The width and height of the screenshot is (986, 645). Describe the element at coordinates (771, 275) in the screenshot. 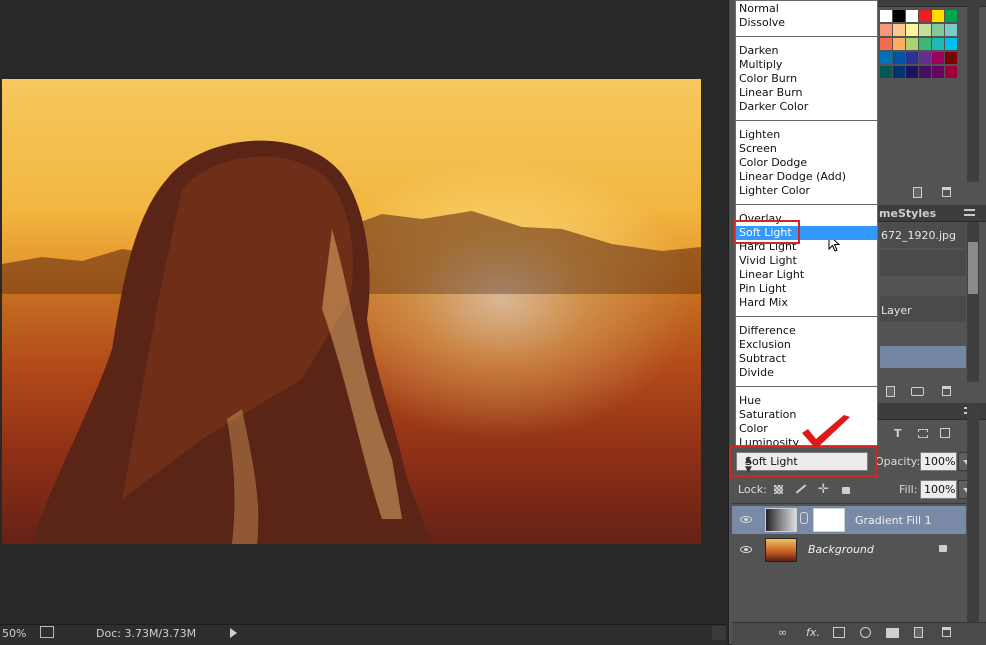

I see `blend-mode-option: Linear Light` at that location.